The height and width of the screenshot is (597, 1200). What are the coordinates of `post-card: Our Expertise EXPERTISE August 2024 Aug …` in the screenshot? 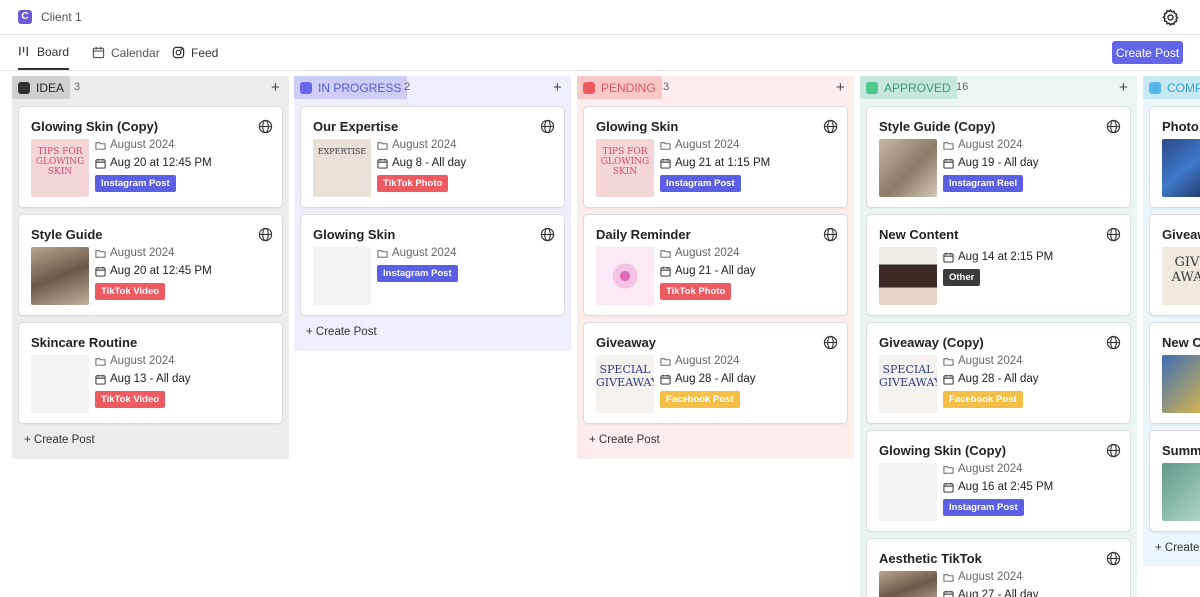 It's located at (432, 157).